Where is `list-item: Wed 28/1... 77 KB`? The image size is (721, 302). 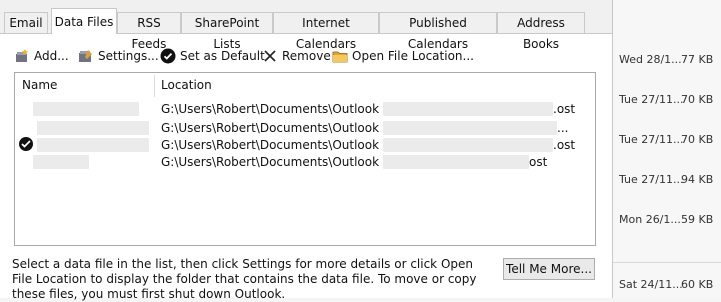
list-item: Wed 28/1... 77 KB is located at coordinates (667, 61).